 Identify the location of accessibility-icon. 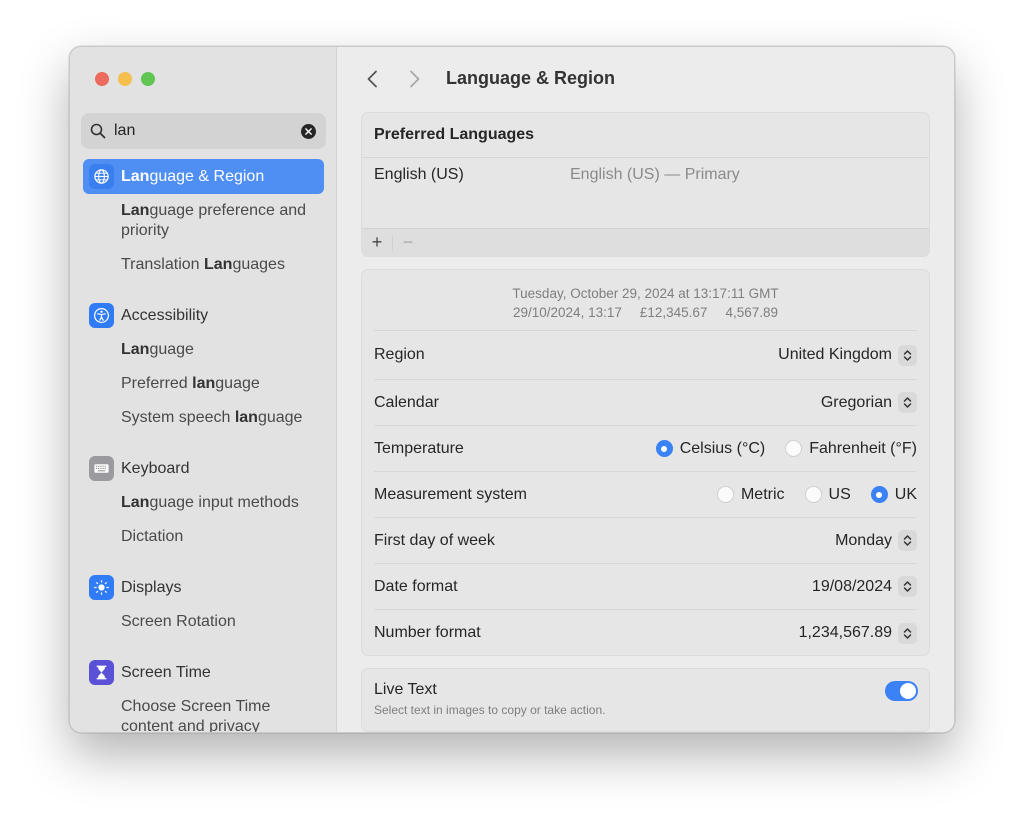
(101, 315).